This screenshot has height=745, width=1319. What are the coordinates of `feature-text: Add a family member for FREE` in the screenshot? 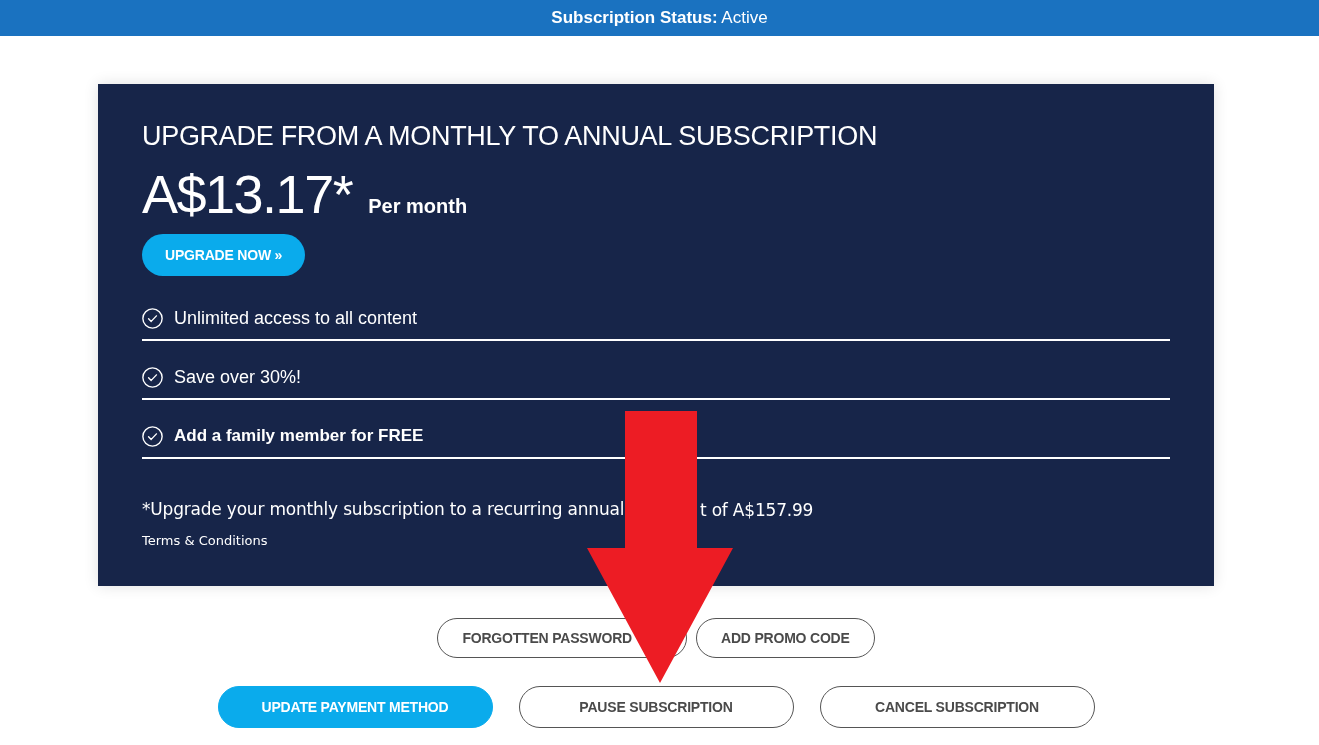 It's located at (299, 436).